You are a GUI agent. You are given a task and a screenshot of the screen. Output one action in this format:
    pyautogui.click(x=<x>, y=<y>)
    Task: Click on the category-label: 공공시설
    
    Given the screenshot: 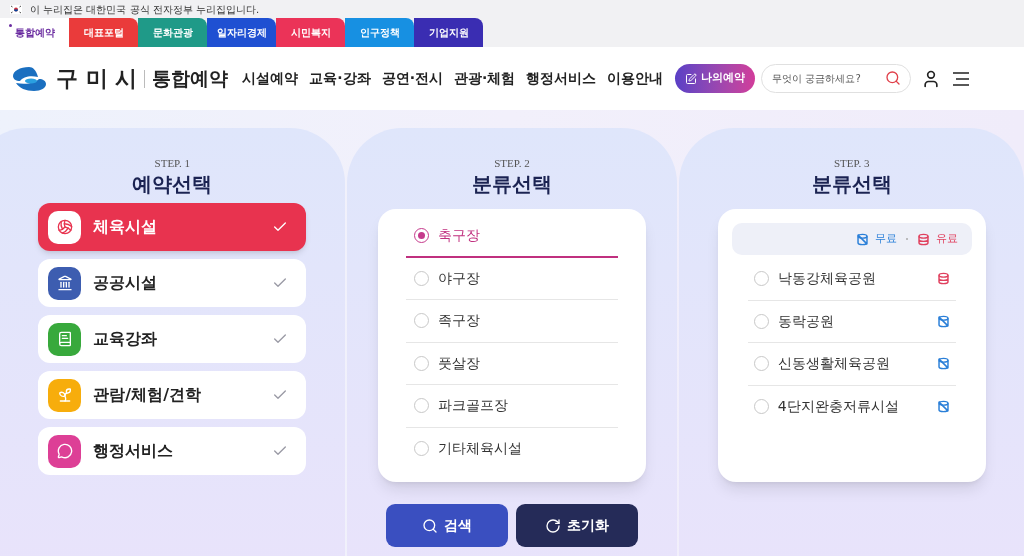 What is the action you would take?
    pyautogui.click(x=126, y=283)
    